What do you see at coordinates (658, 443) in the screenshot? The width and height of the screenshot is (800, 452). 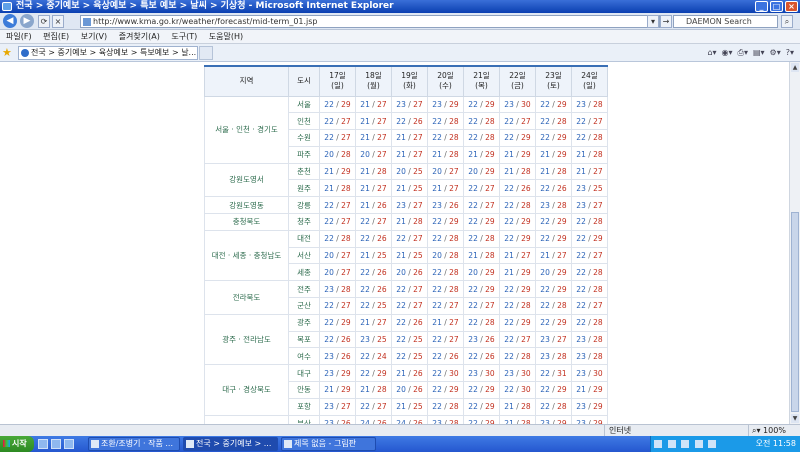 I see `tray-network-icon` at bounding box center [658, 443].